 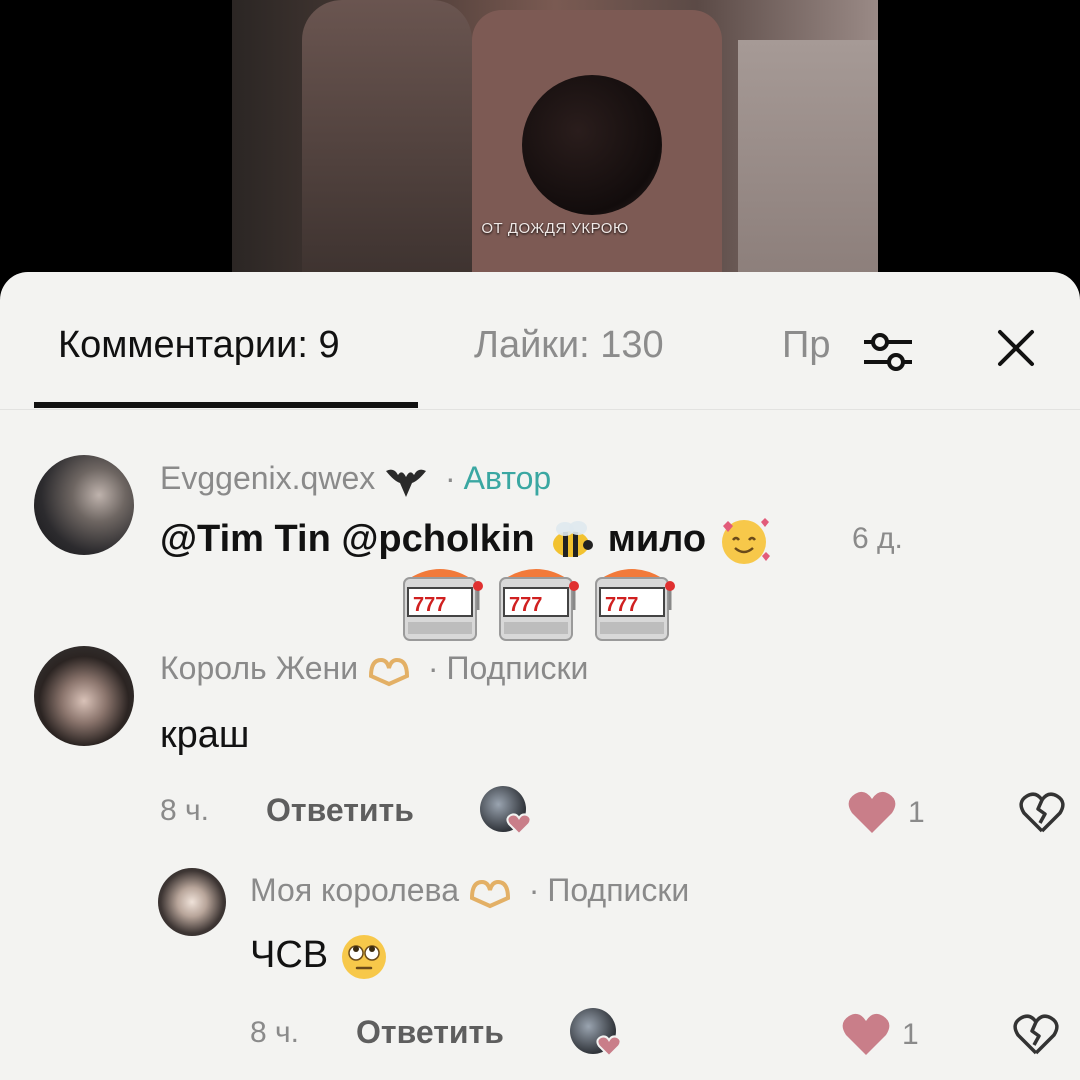 What do you see at coordinates (808, 170) in the screenshot?
I see `video-background-shelf` at bounding box center [808, 170].